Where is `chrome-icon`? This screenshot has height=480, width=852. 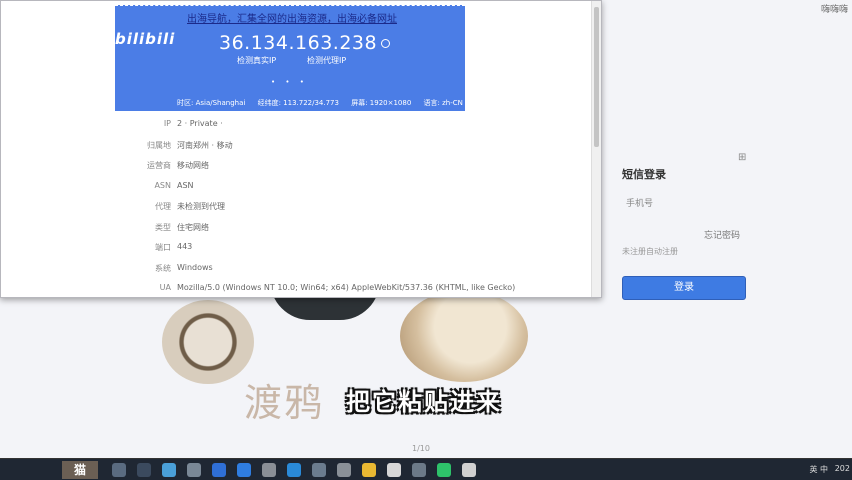 chrome-icon is located at coordinates (369, 470).